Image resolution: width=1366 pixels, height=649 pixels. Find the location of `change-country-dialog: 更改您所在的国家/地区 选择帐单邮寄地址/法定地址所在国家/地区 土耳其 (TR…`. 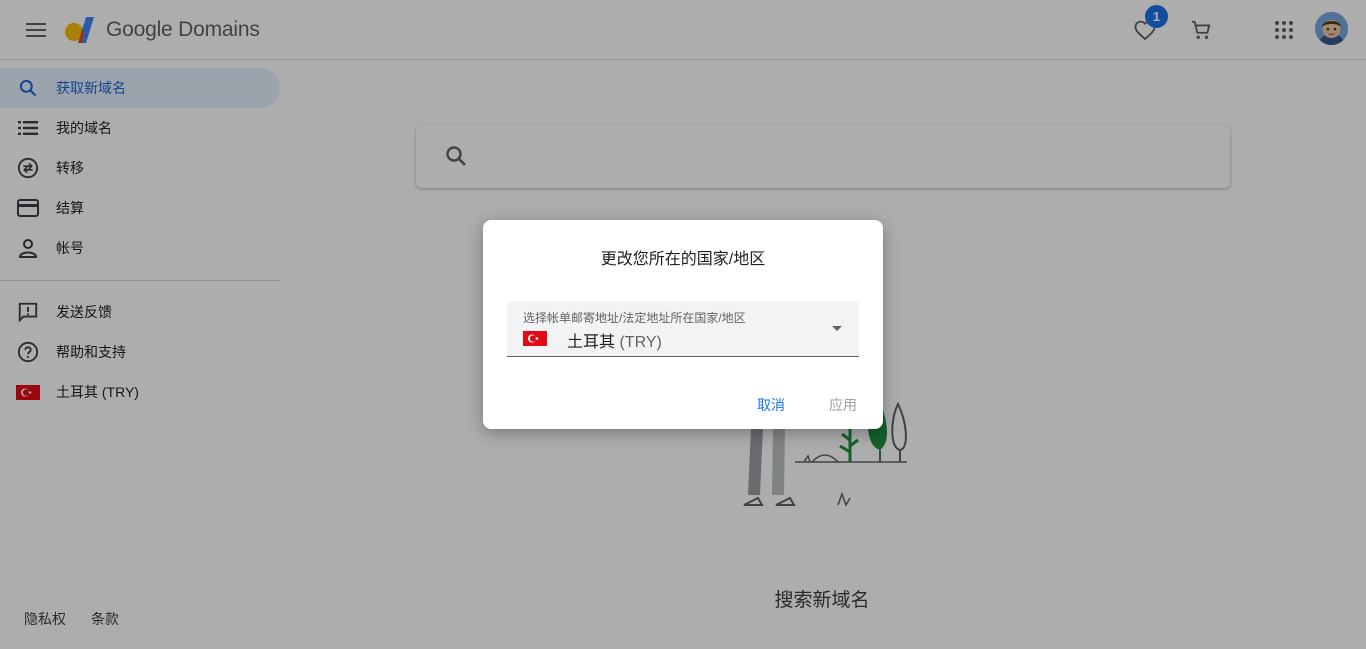

change-country-dialog: 更改您所在的国家/地区 选择帐单邮寄地址/法定地址所在国家/地区 土耳其 (TR… is located at coordinates (683, 324).